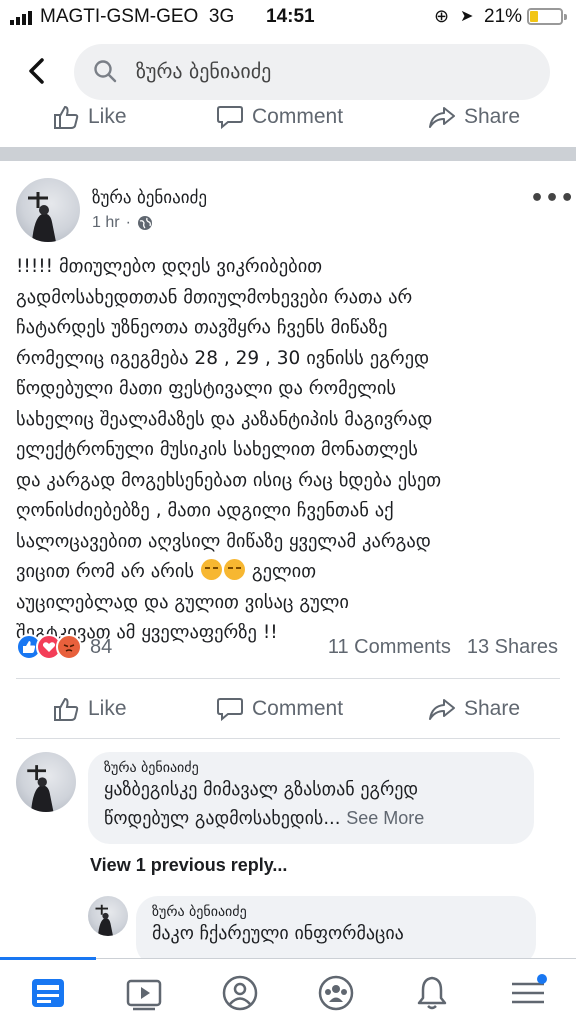  Describe the element at coordinates (48, 958) in the screenshot. I see `active-tab-indicator` at that location.